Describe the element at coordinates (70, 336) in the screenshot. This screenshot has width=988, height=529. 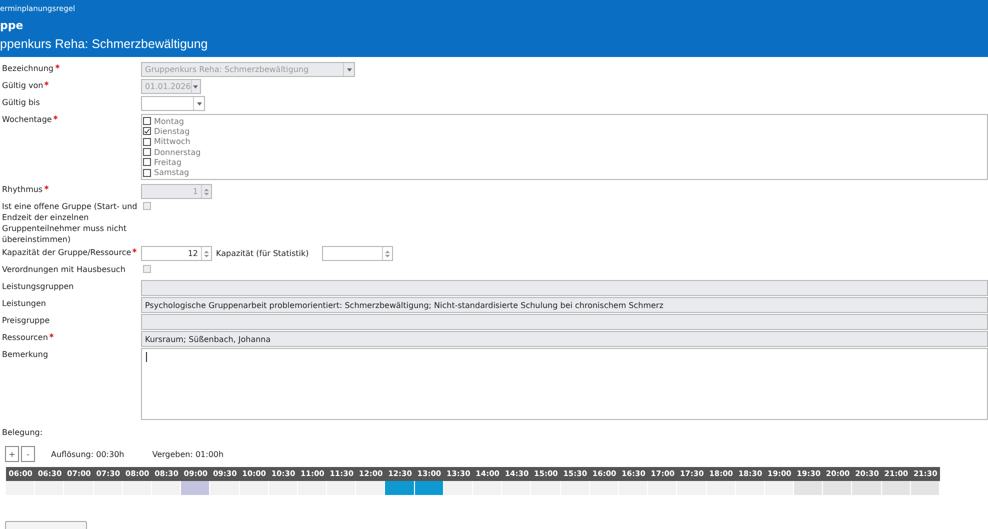
I see `field-label: Ressourcen` at that location.